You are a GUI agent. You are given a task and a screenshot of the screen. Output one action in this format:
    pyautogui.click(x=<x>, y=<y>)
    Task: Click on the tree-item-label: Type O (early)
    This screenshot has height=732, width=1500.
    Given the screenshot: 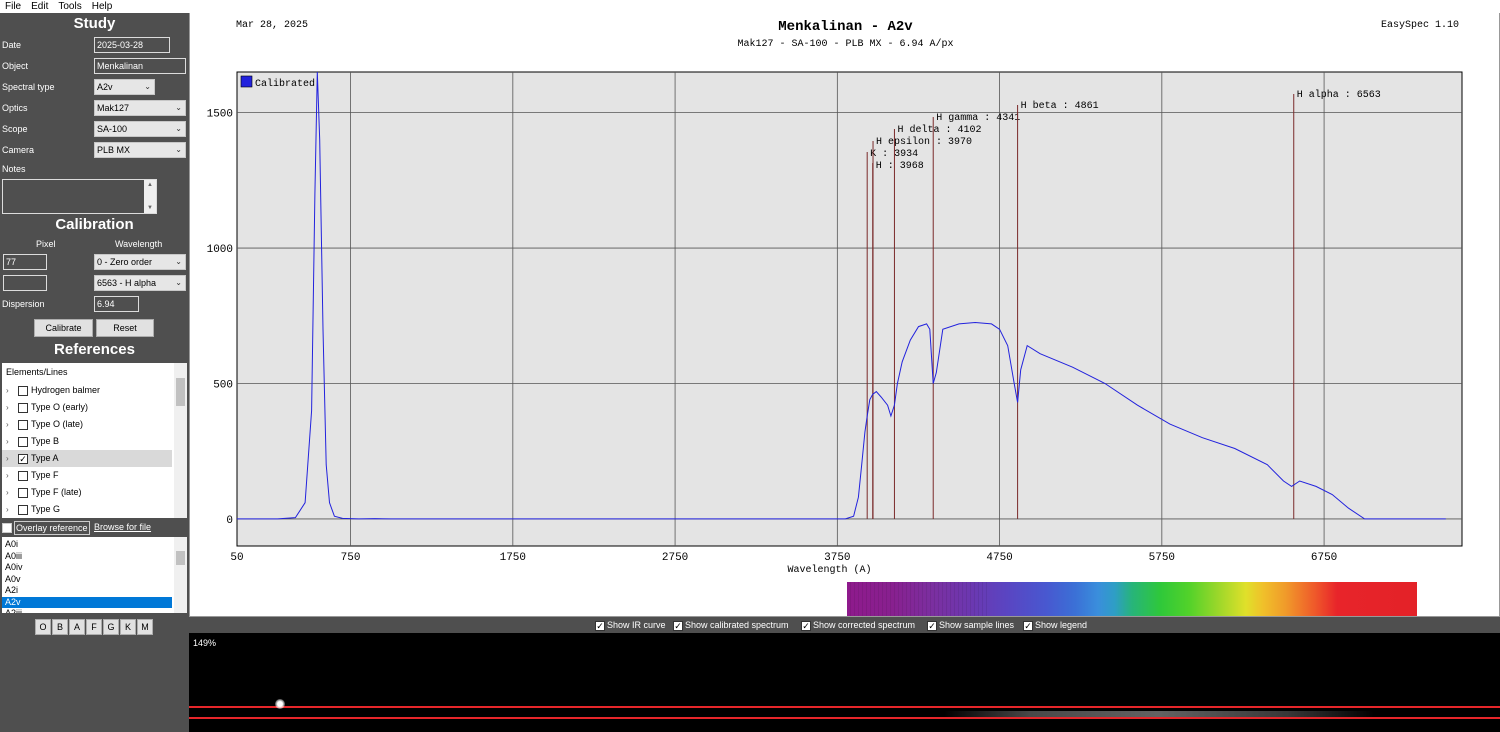 What is the action you would take?
    pyautogui.click(x=60, y=407)
    